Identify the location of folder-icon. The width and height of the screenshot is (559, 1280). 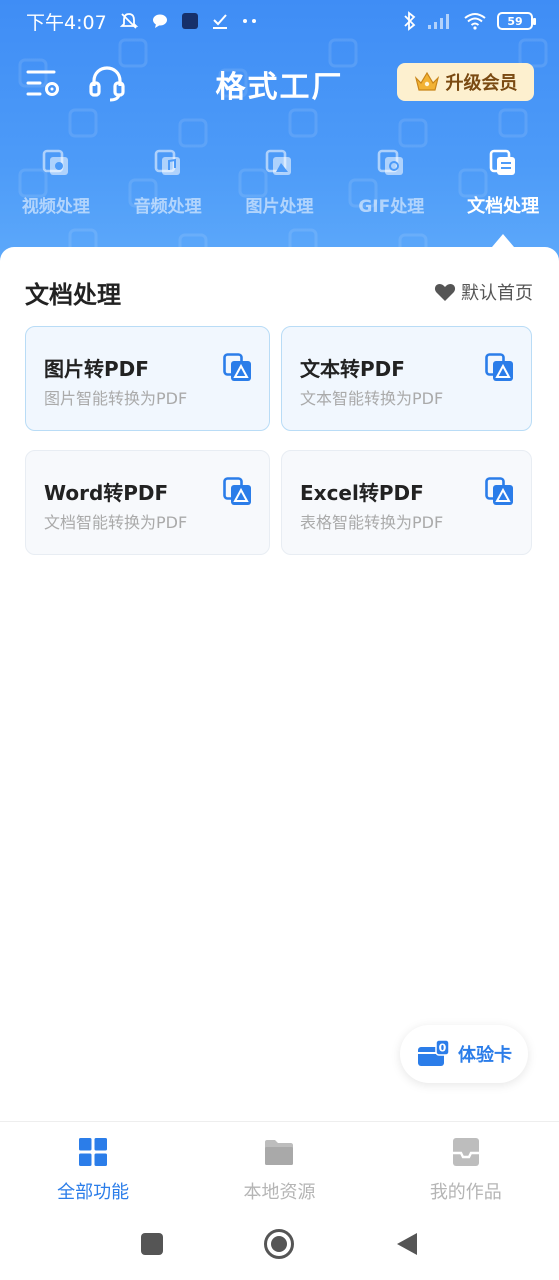
(279, 1152).